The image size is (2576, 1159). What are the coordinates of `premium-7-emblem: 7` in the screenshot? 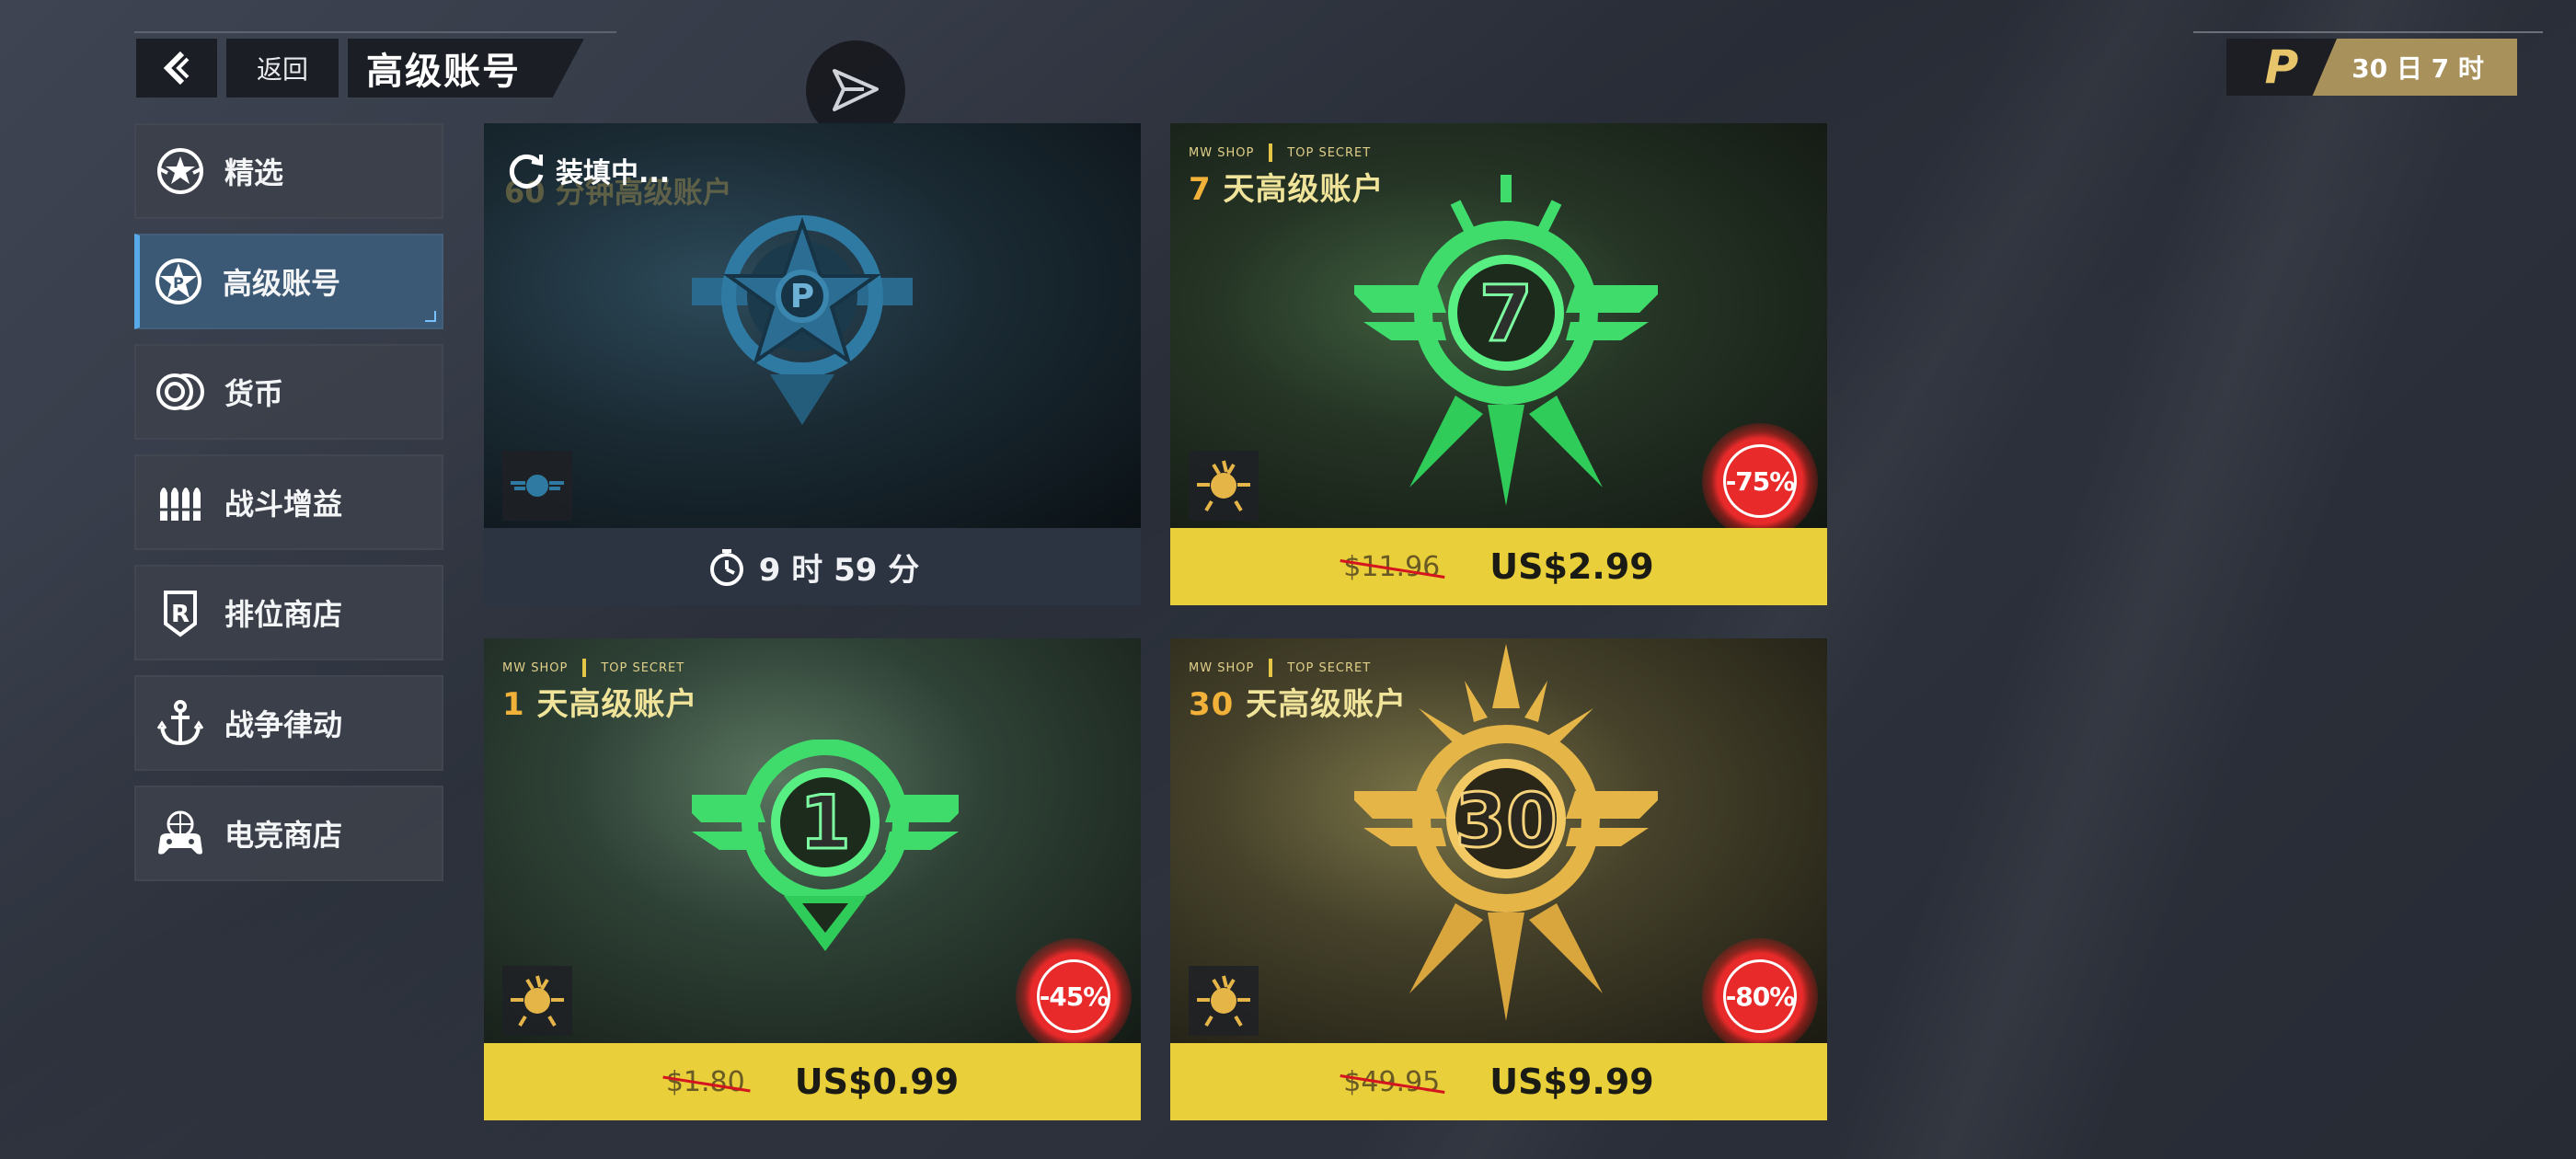 It's located at (1506, 340).